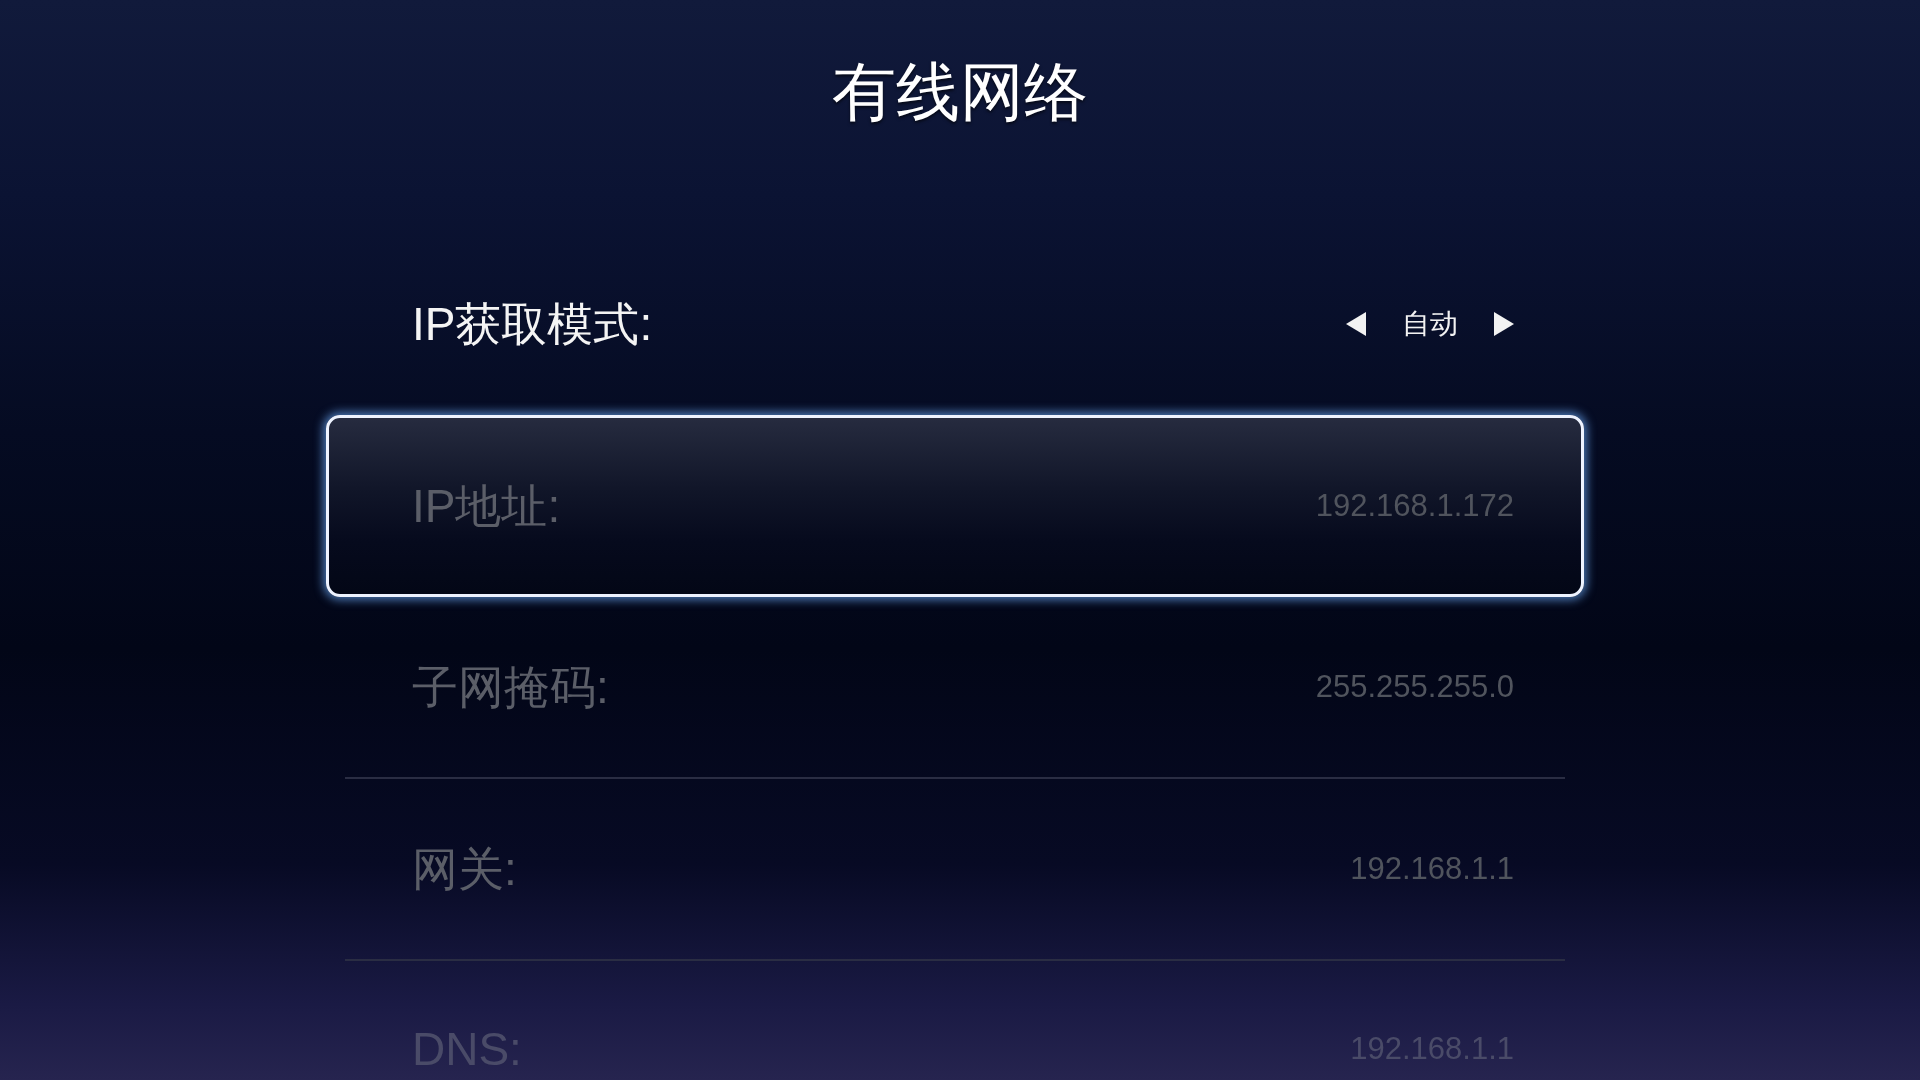  I want to click on setting-value: 192.168.1.1, so click(1432, 869).